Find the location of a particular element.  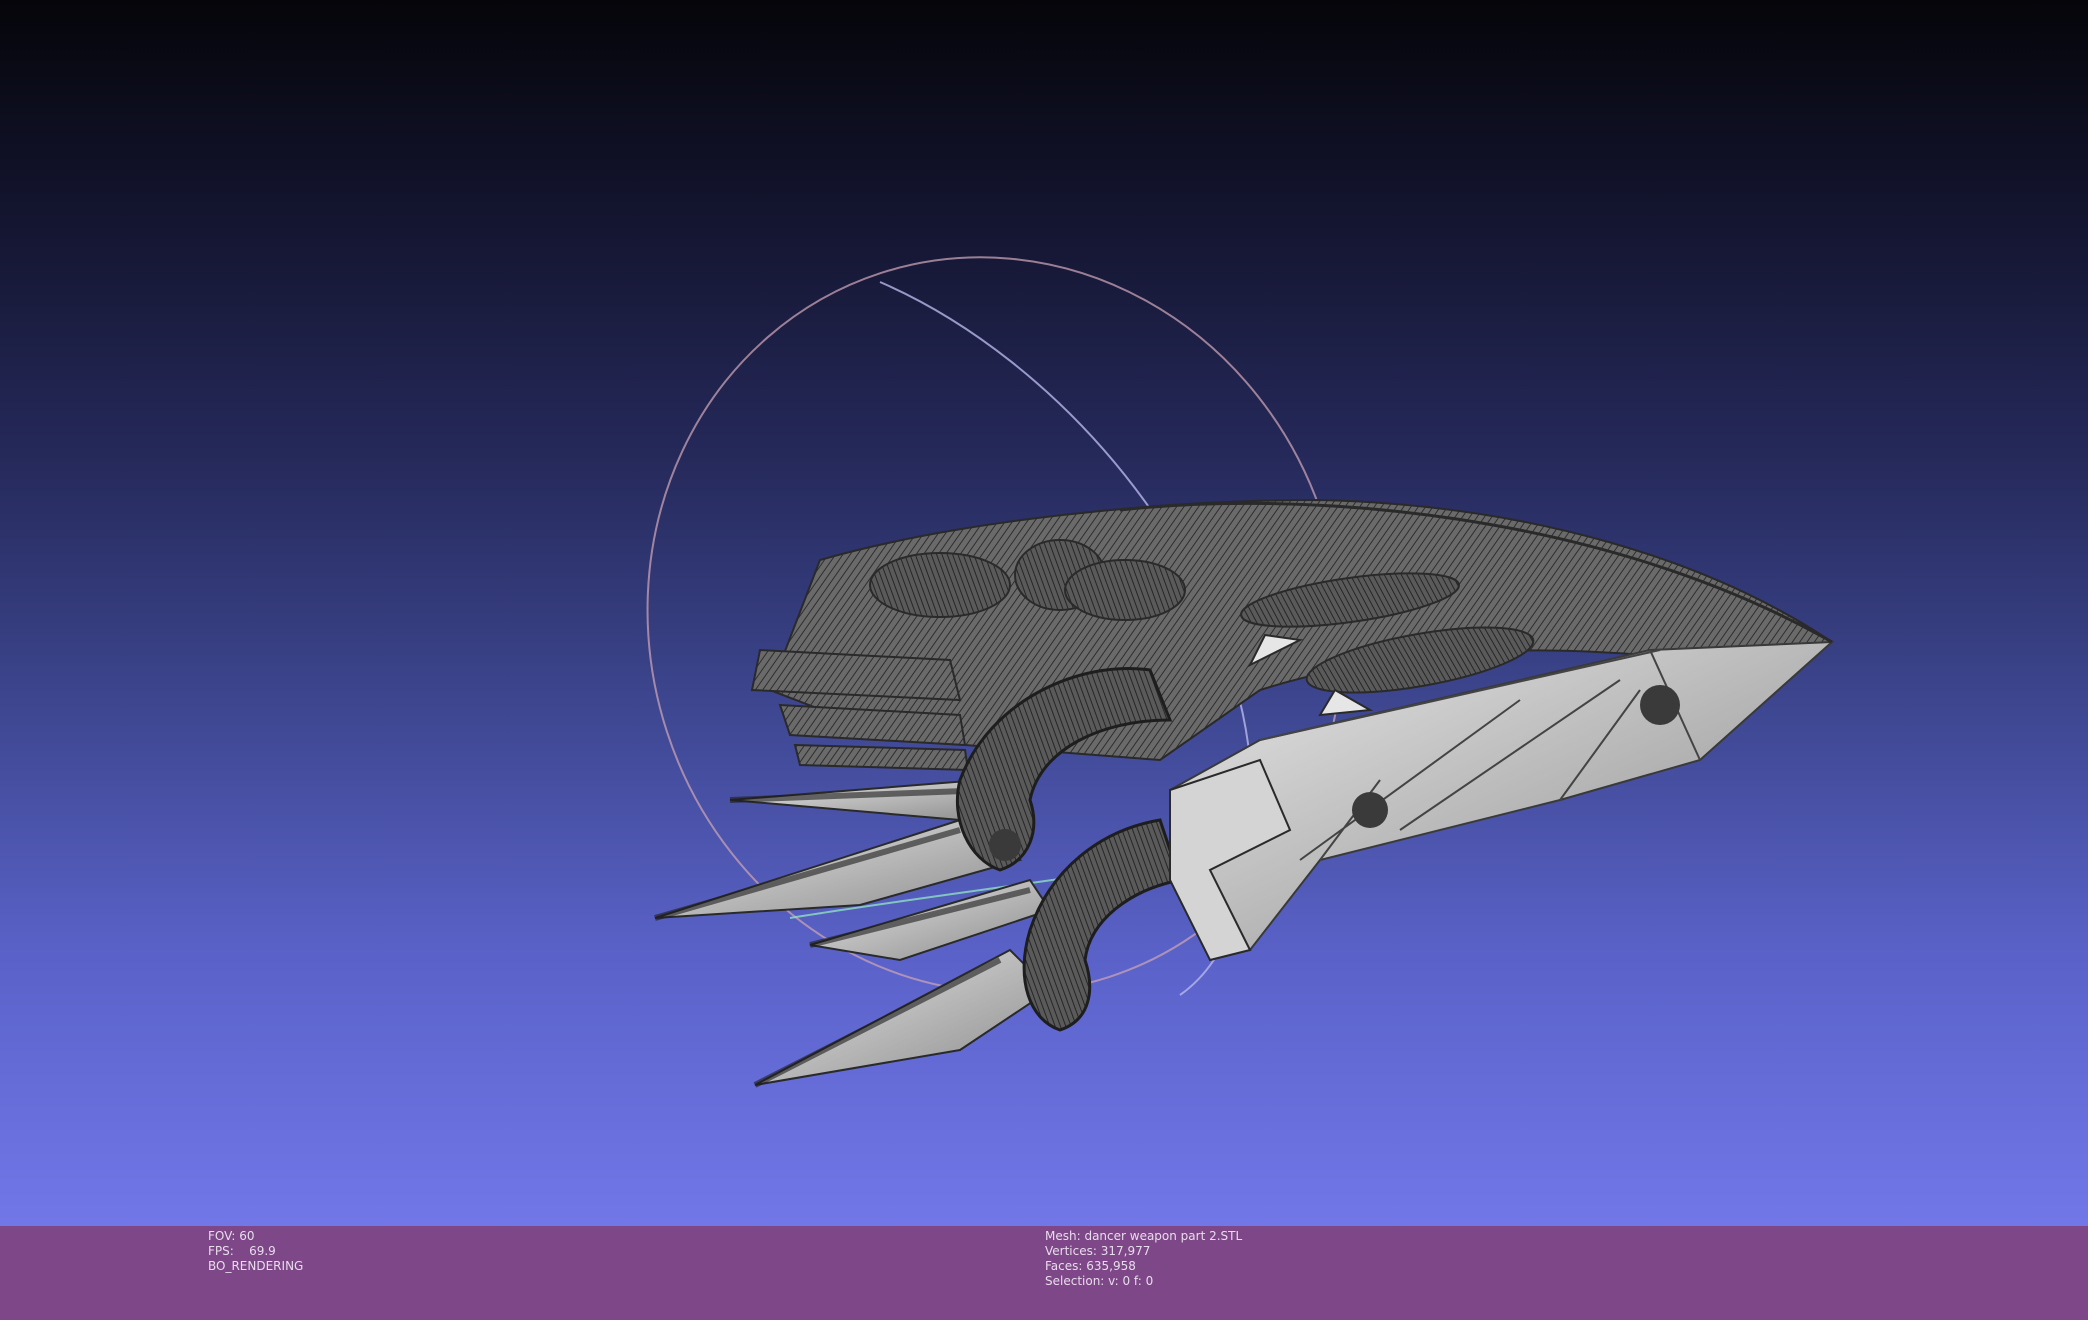

render-info: FOV: 60 FPS: 69.9 BO_RENDERING is located at coordinates (255, 1251).